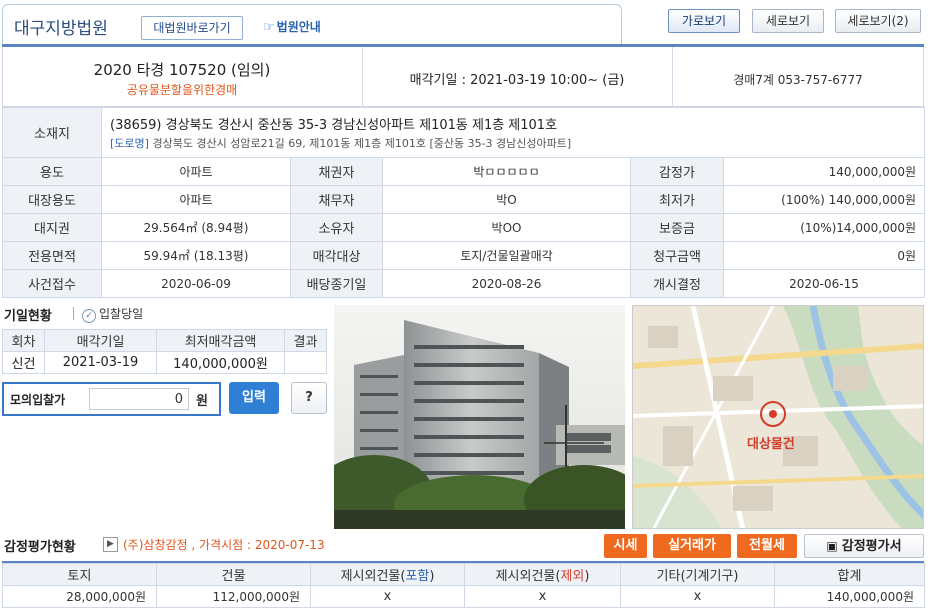 This screenshot has width=930, height=612. Describe the element at coordinates (224, 545) in the screenshot. I see `appraisal-info: (주)삼창감정 , 가격시점 : 2020-07-13` at that location.